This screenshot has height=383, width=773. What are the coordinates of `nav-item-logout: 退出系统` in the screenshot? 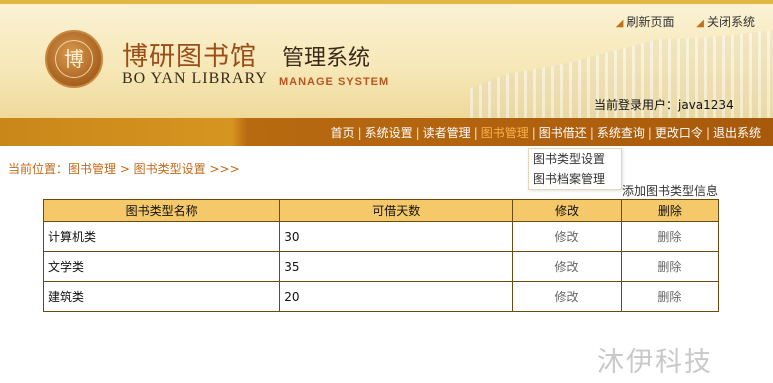 It's located at (737, 133).